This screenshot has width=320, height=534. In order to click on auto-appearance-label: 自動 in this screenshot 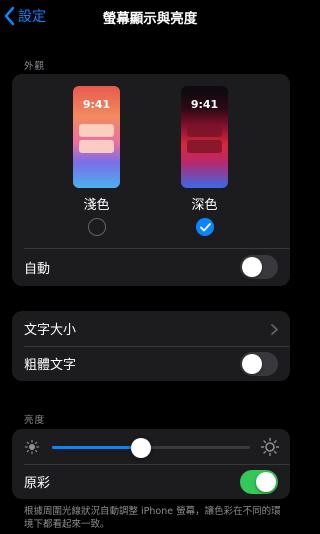, I will do `click(37, 269)`.